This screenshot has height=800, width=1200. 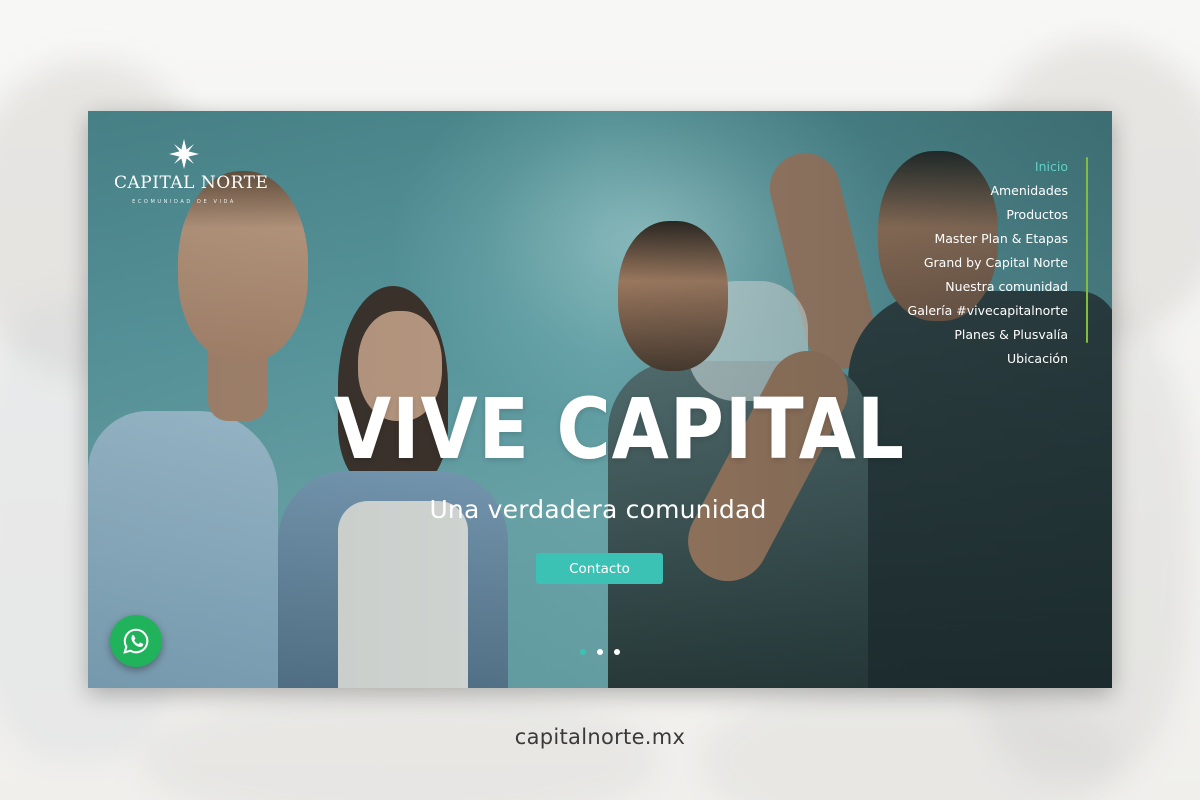 I want to click on carousel-dots, so click(x=600, y=652).